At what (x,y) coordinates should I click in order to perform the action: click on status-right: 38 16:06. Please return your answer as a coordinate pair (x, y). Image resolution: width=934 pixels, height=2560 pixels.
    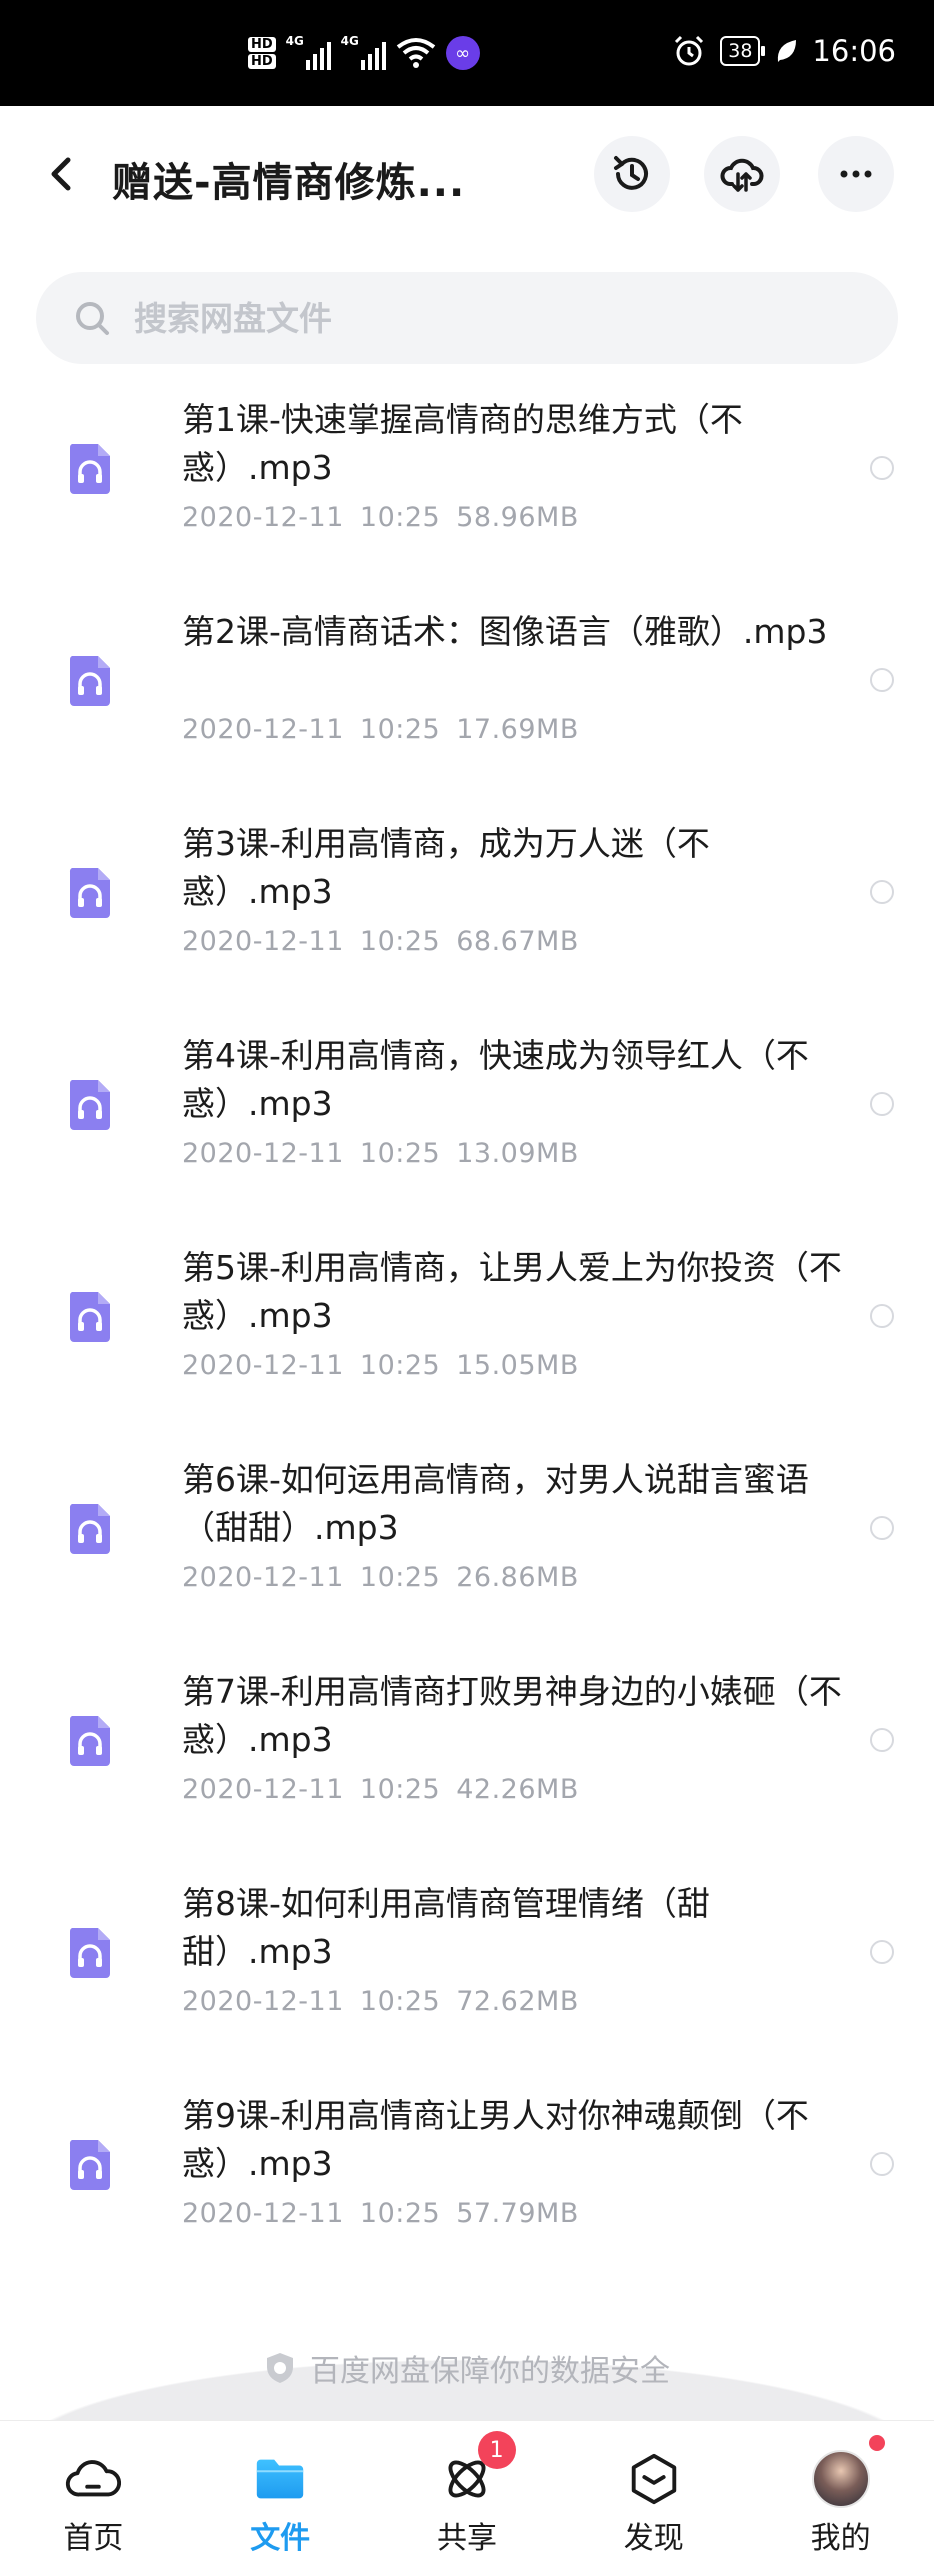
    Looking at the image, I should click on (784, 51).